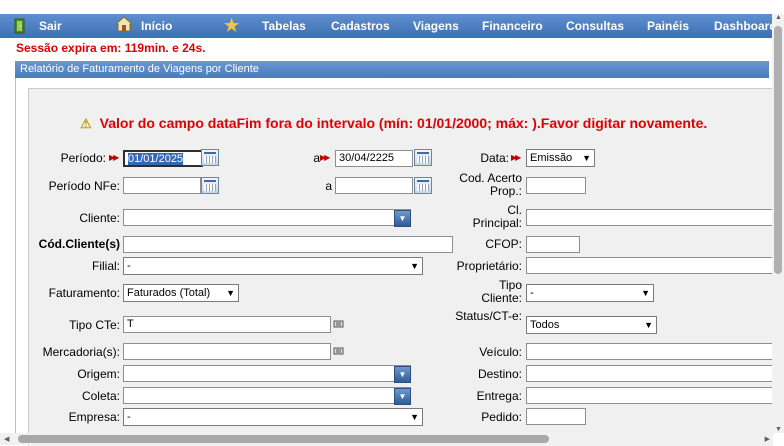 This screenshot has width=784, height=446. What do you see at coordinates (105, 266) in the screenshot?
I see `filial-label: Filial:` at bounding box center [105, 266].